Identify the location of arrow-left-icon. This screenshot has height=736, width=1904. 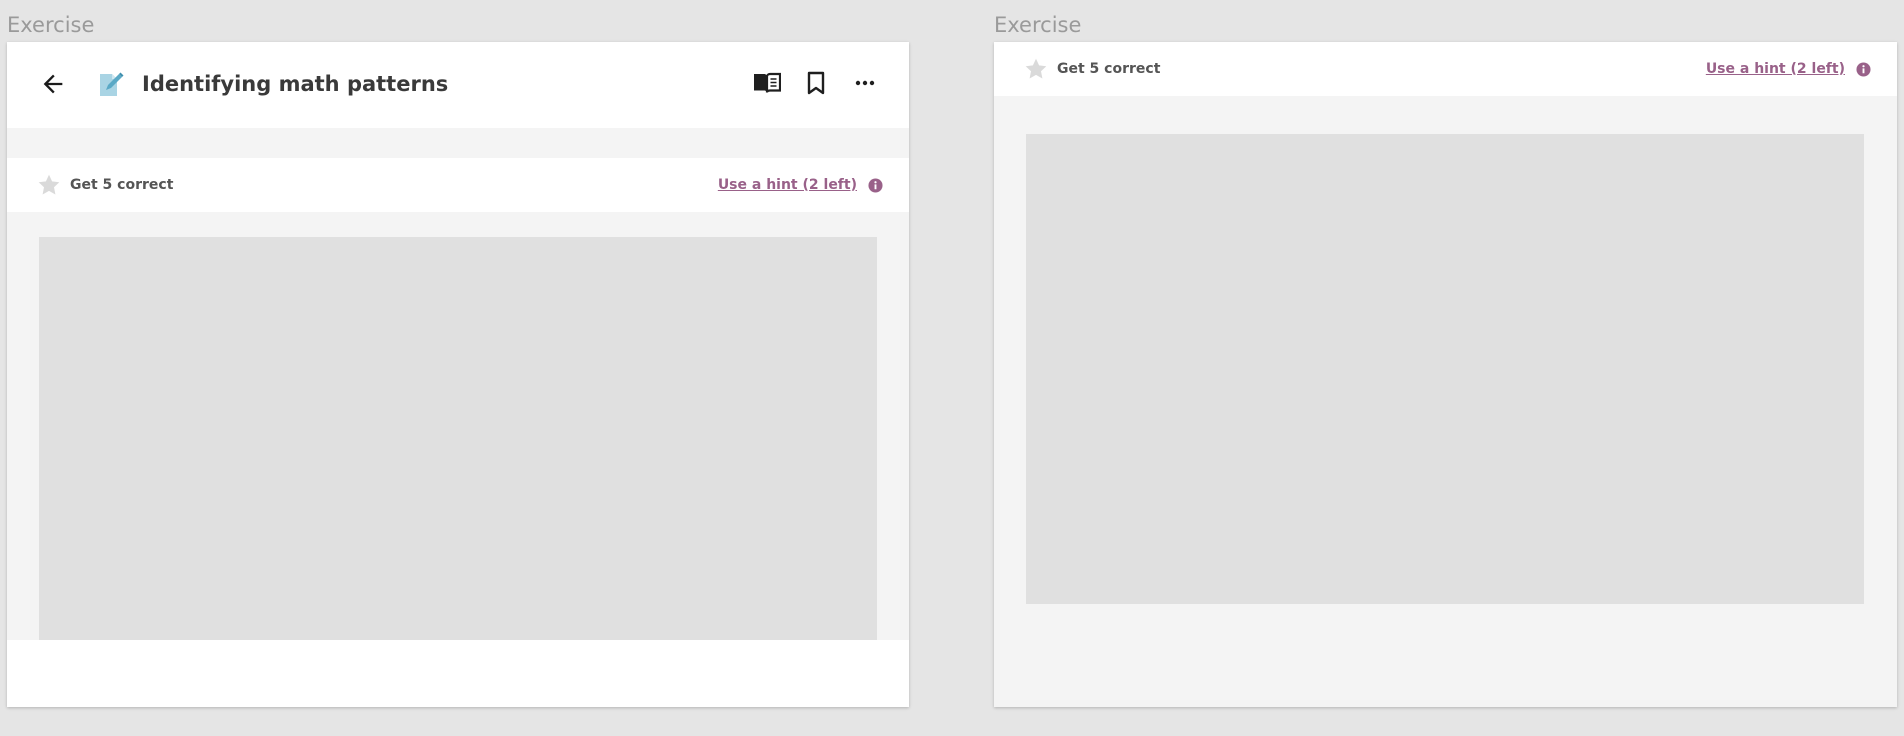
(53, 84).